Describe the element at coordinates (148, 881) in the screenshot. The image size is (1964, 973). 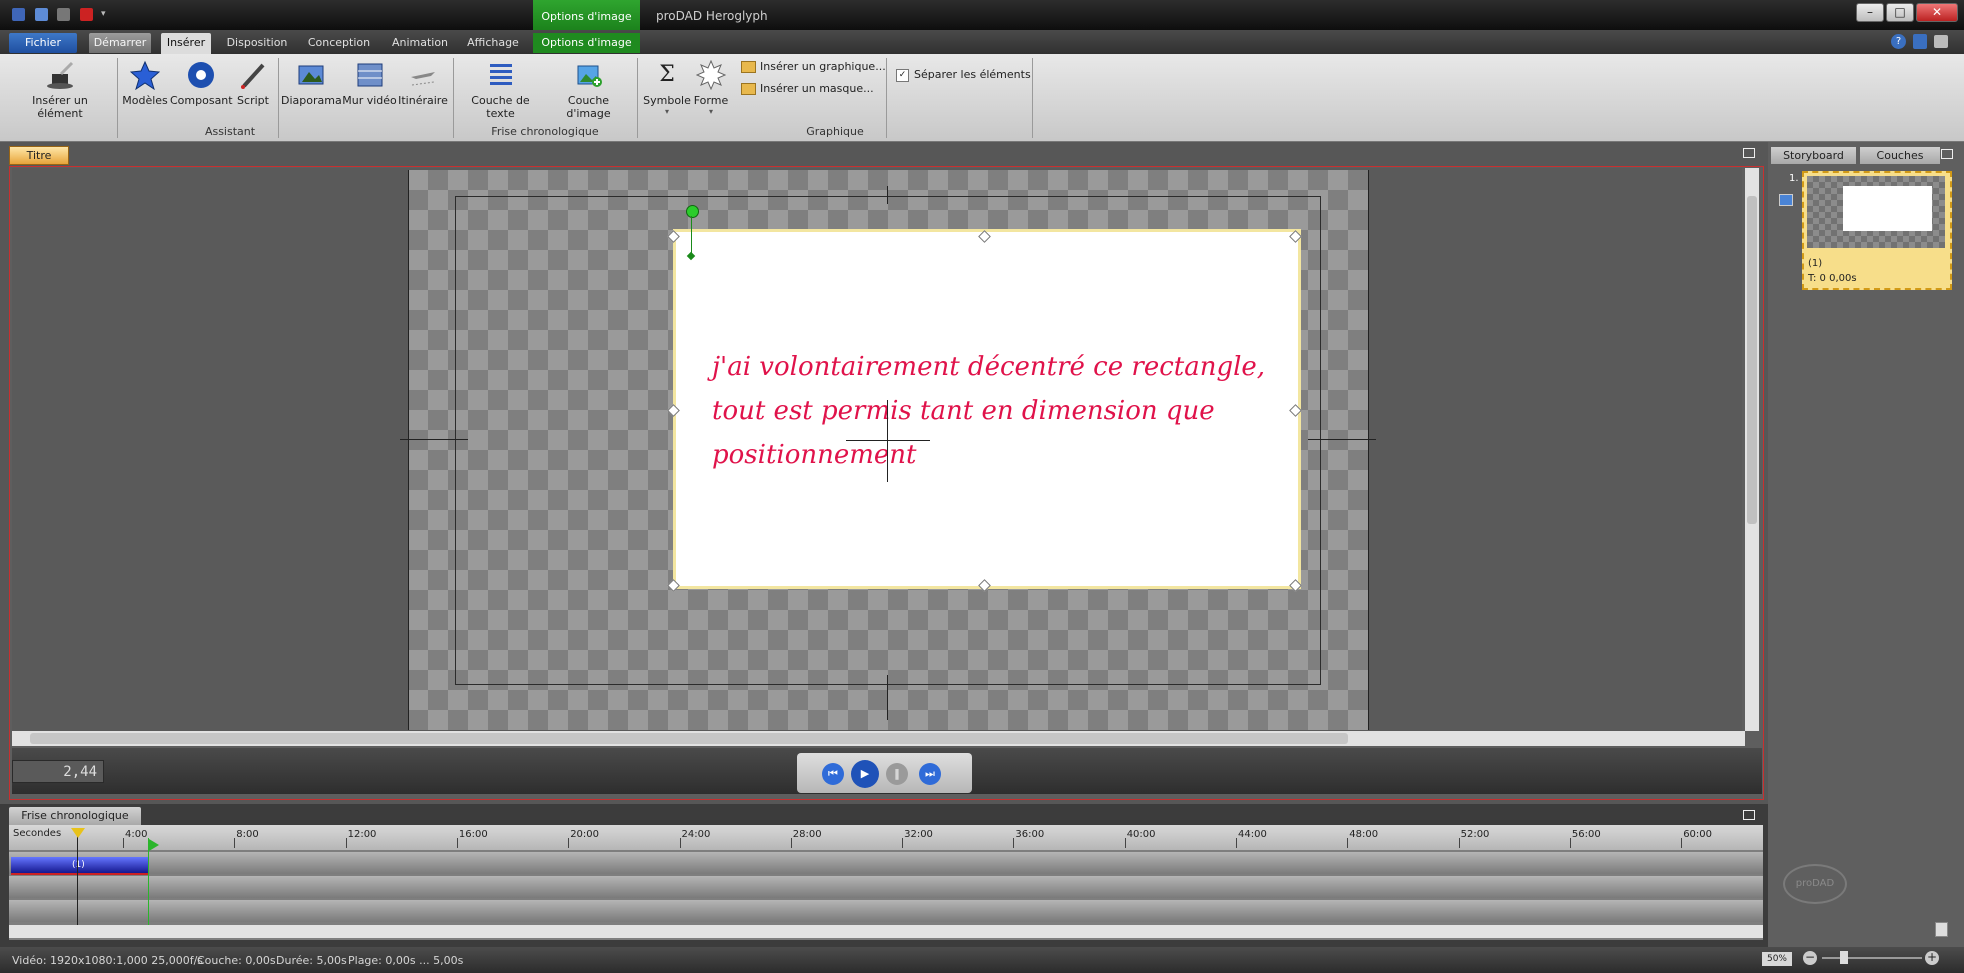
I see `range-end-marker` at that location.